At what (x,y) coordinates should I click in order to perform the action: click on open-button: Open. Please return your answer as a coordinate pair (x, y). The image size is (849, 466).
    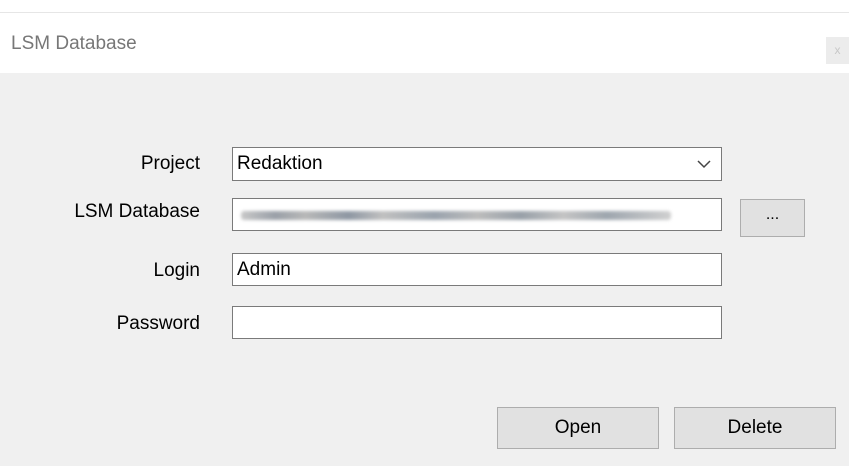
    Looking at the image, I should click on (578, 428).